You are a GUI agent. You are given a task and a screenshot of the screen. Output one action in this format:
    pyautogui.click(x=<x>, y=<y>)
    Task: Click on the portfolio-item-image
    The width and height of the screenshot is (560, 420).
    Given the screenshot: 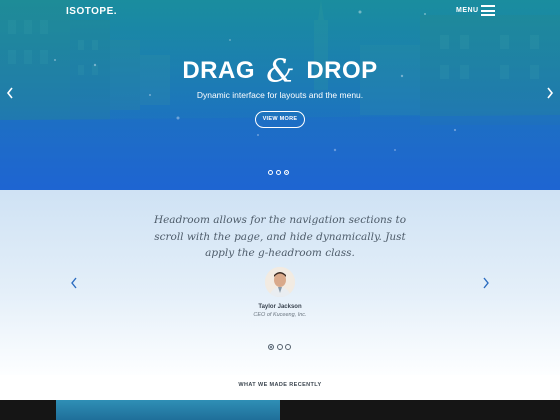 What is the action you would take?
    pyautogui.click(x=168, y=410)
    